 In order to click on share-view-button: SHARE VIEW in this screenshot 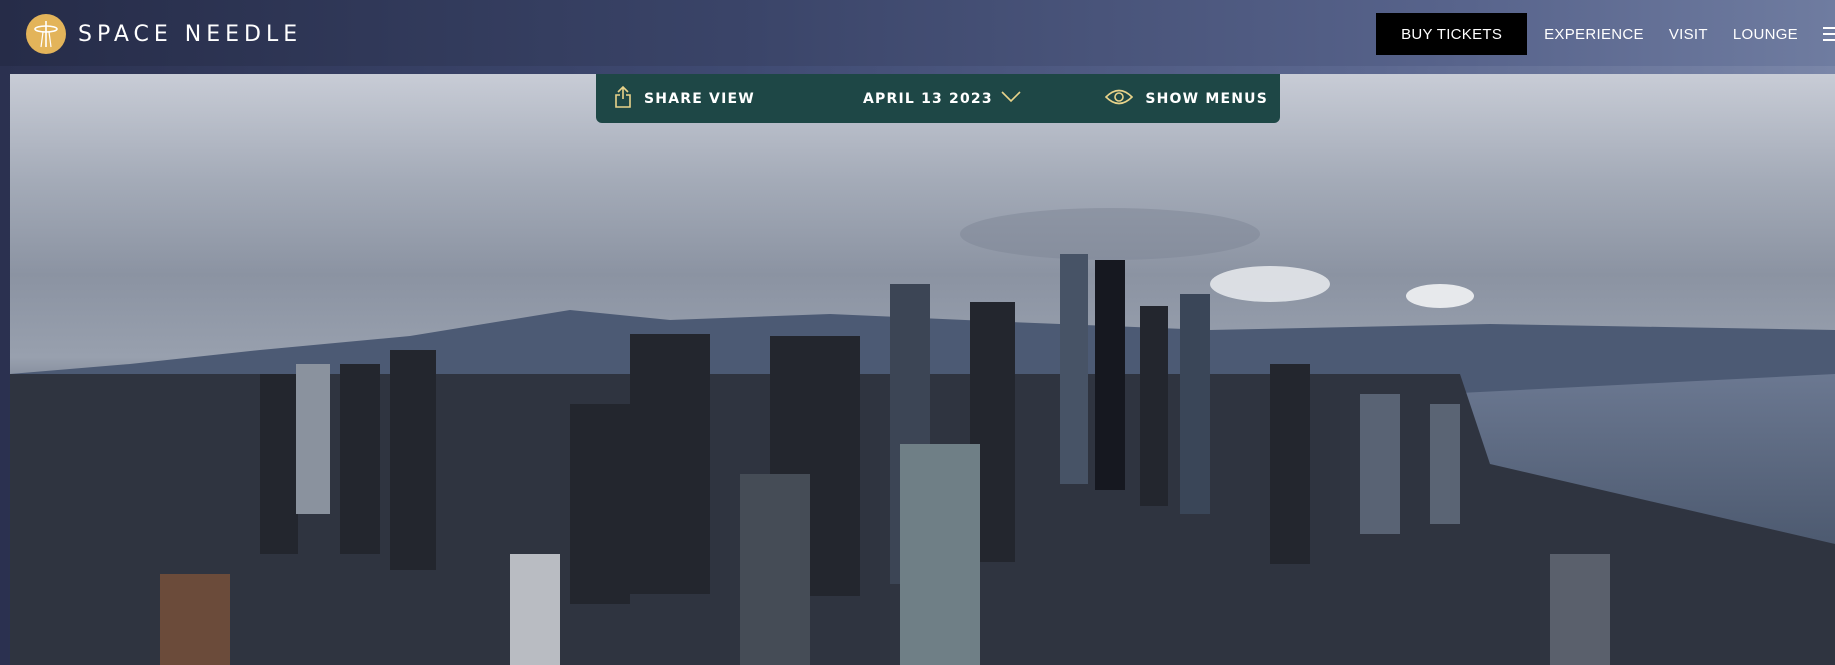, I will do `click(684, 98)`.